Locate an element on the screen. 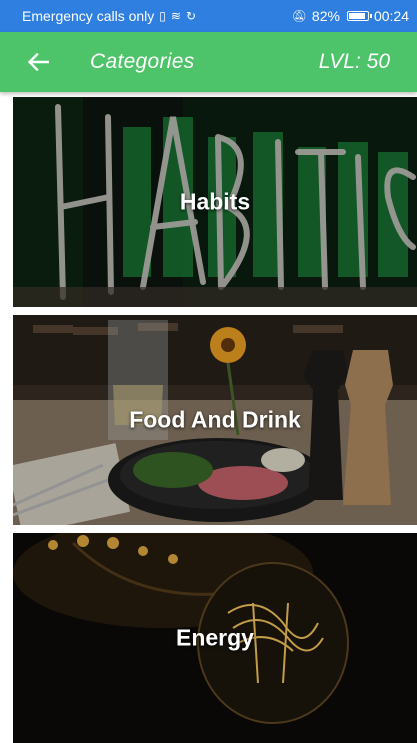 The width and height of the screenshot is (417, 743). wifi-icon: ≋ is located at coordinates (175, 16).